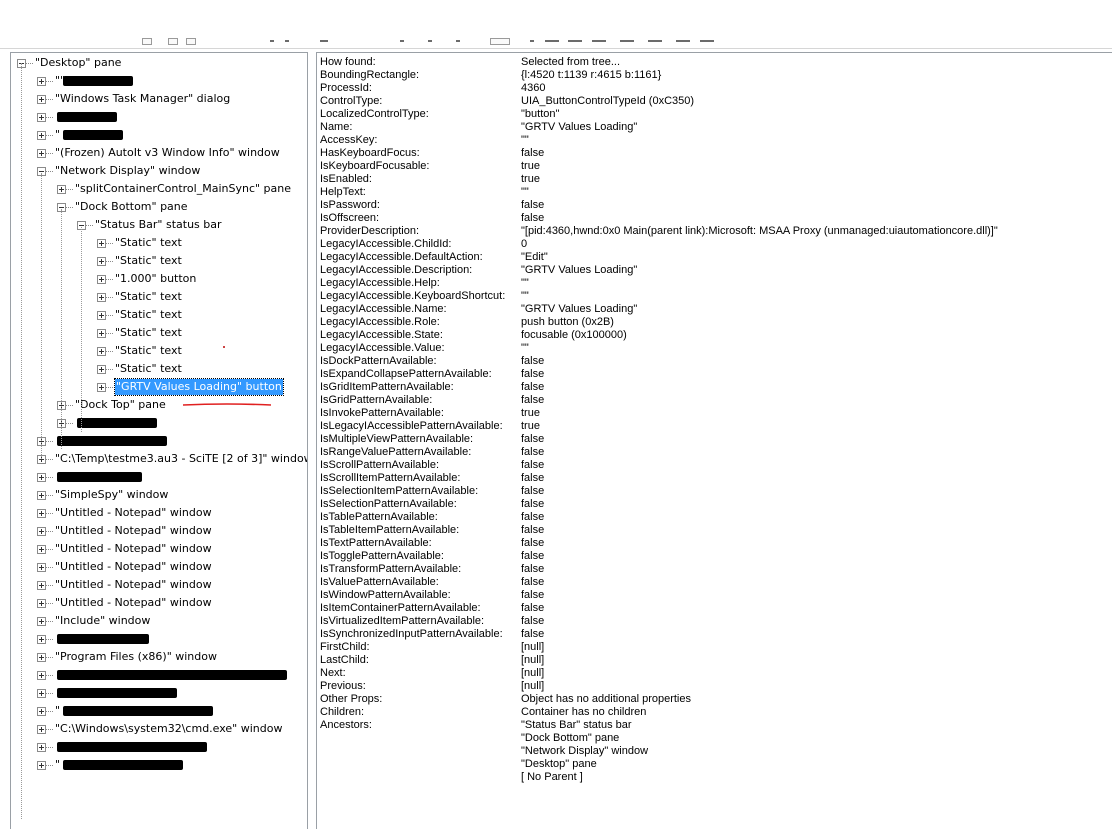 This screenshot has width=1112, height=829. Describe the element at coordinates (159, 279) in the screenshot. I see `tree-item: "1.000" button` at that location.